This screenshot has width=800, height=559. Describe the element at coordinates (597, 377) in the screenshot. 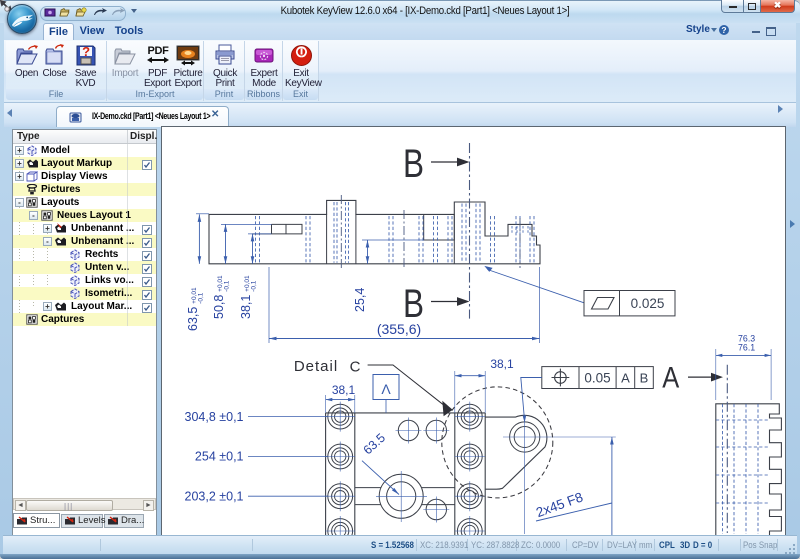

I see `svg-text: 0.05` at that location.